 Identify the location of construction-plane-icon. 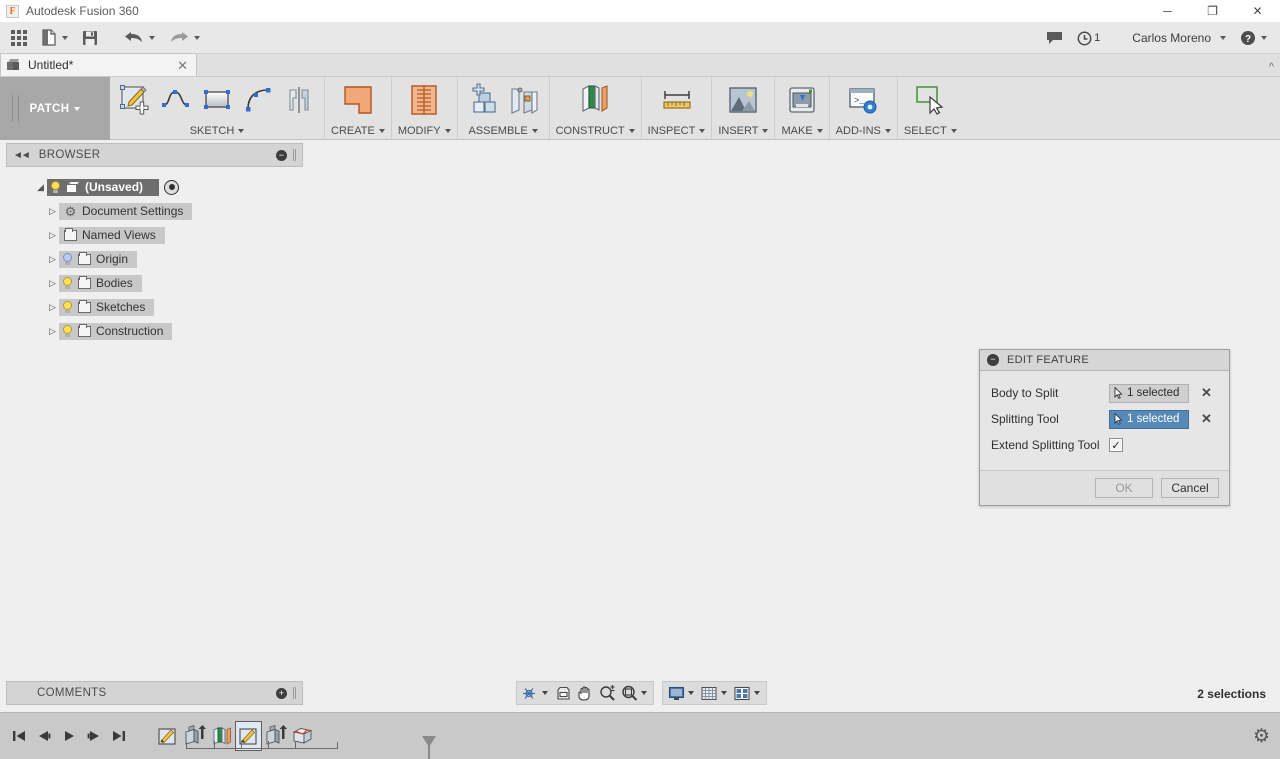
(595, 100).